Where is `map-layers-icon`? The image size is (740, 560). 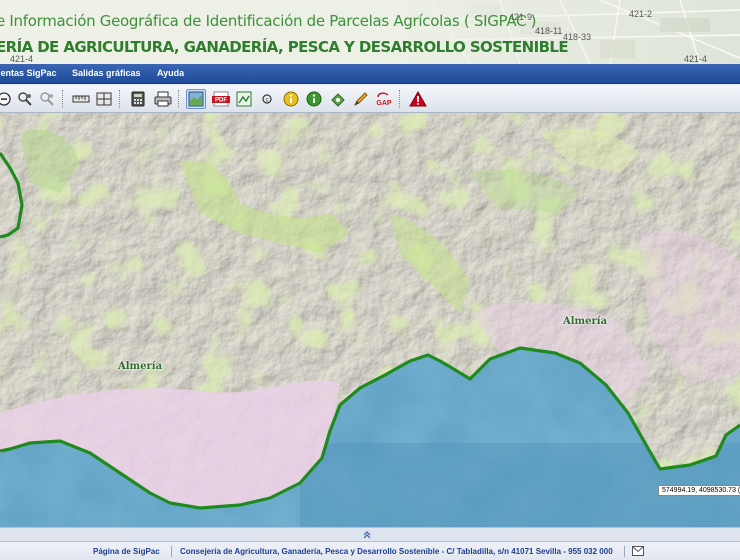
map-layers-icon is located at coordinates (196, 99).